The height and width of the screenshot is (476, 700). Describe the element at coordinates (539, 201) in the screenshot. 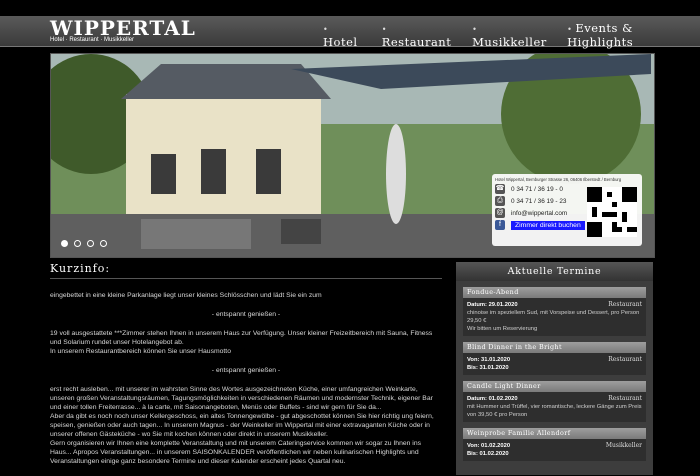

I see `fax: 0 34 71 / 36 19 - 23` at that location.